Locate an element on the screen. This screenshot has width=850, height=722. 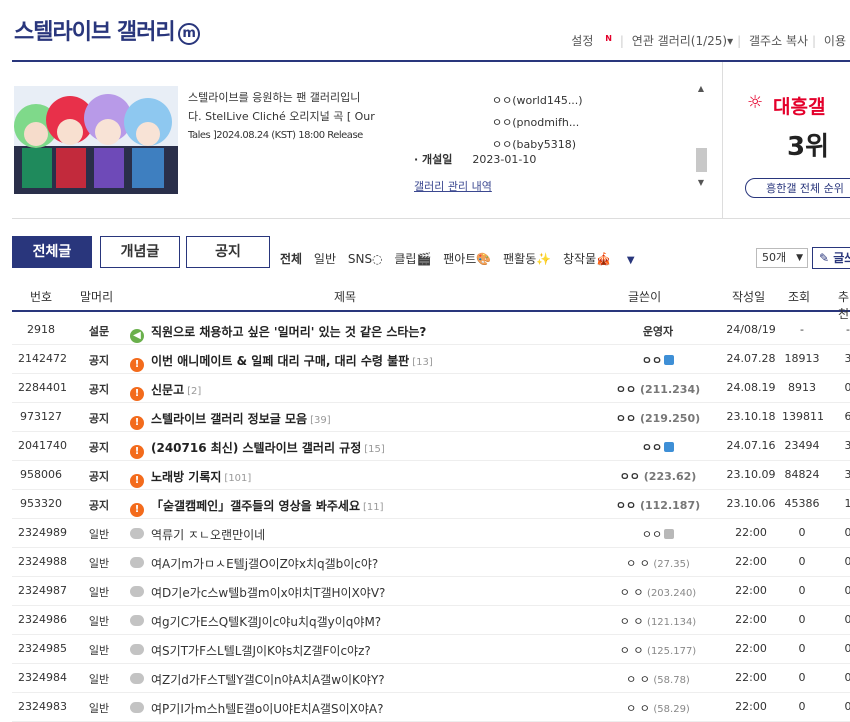
post-title: ! 이번 애니메이트 & 일페 대리 구매, 대리 수령 불판 [13] is located at coordinates (365, 362).